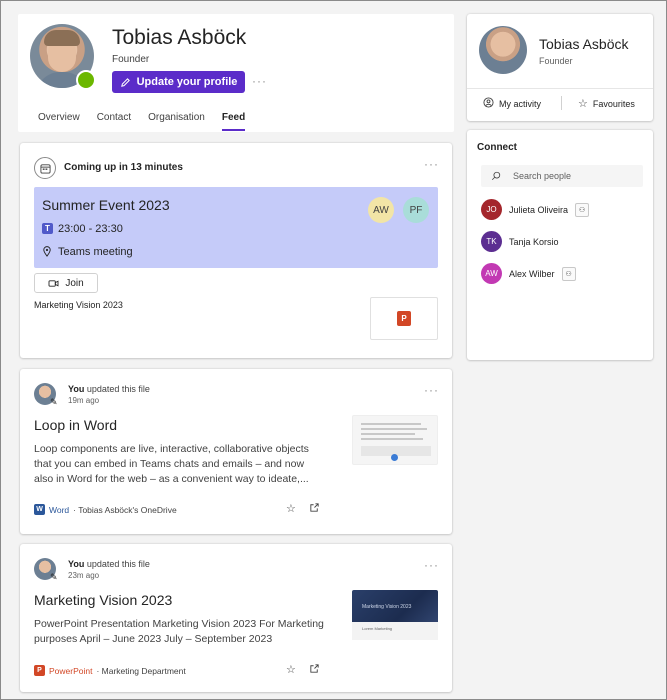  What do you see at coordinates (491, 209) in the screenshot?
I see `person-avatar: JO` at bounding box center [491, 209].